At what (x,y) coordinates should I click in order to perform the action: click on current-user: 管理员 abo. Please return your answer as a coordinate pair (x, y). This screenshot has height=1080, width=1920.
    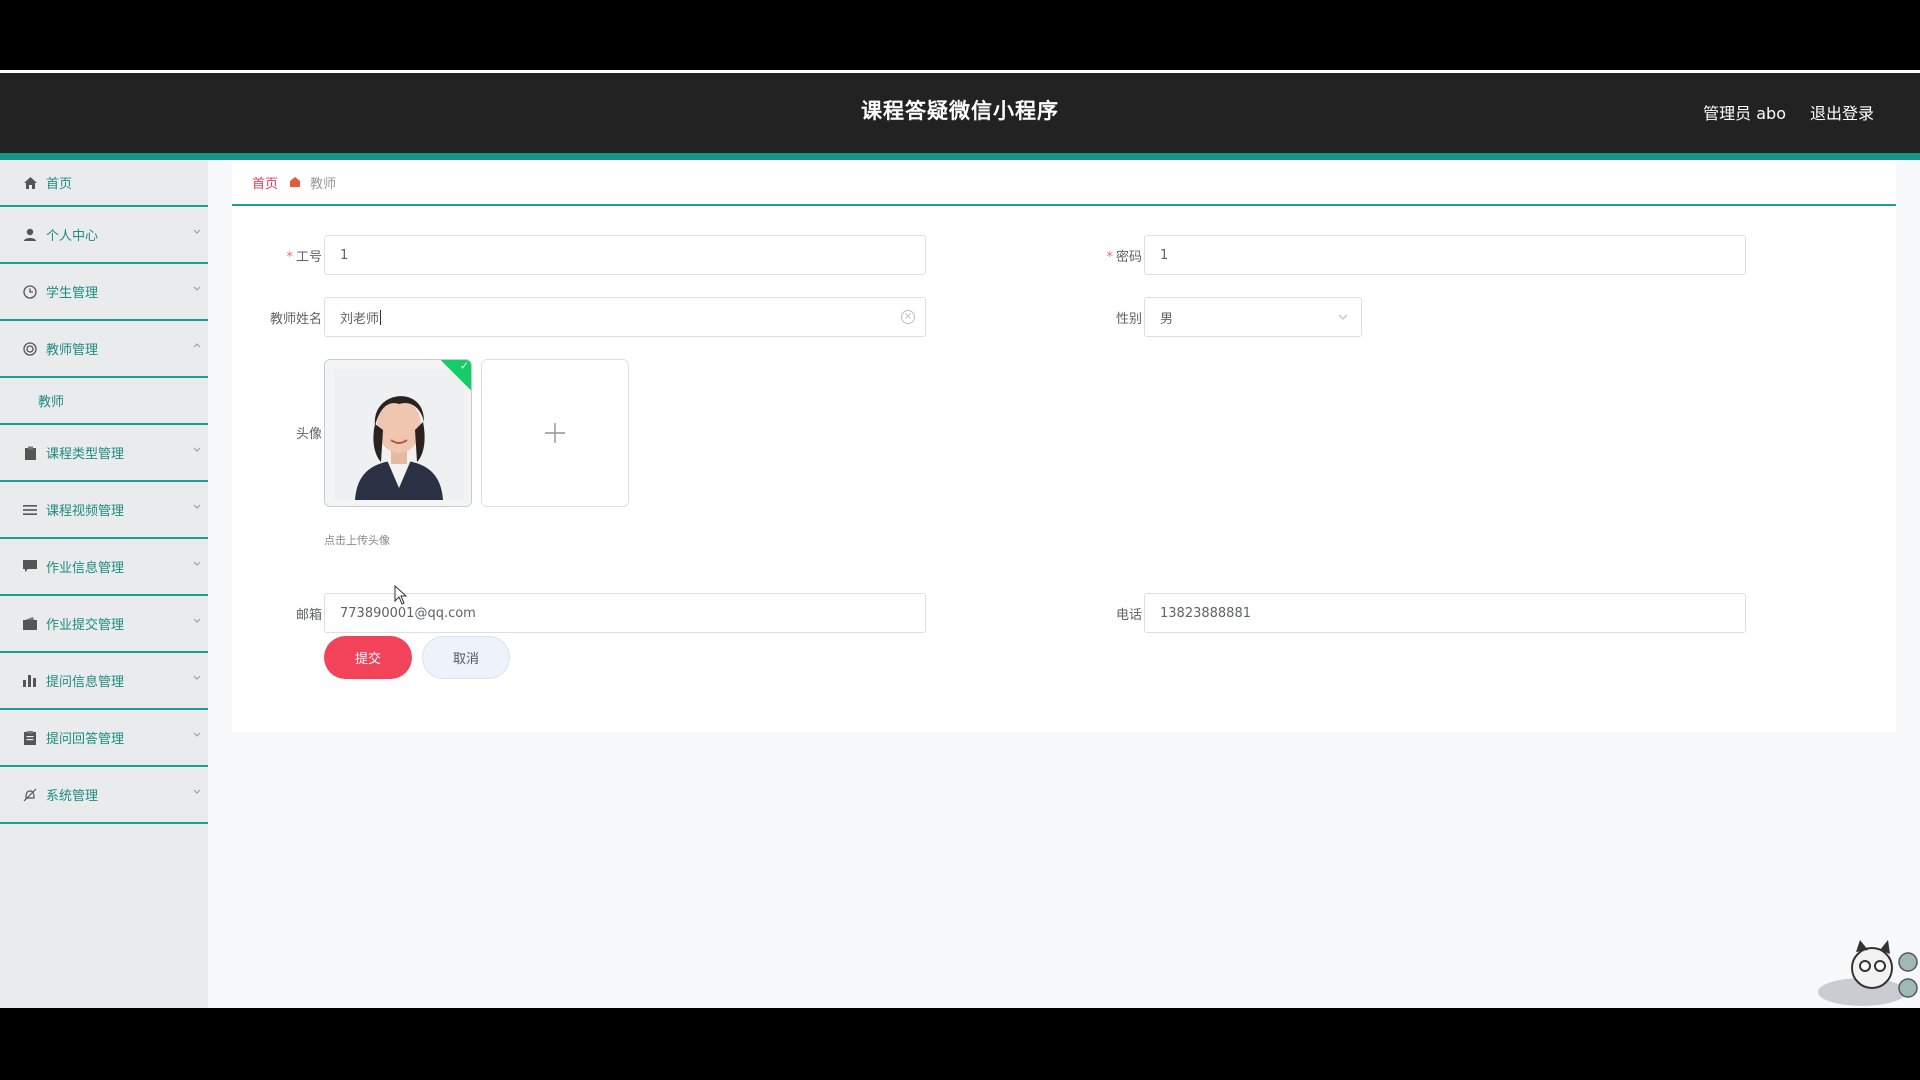
    Looking at the image, I should click on (1744, 113).